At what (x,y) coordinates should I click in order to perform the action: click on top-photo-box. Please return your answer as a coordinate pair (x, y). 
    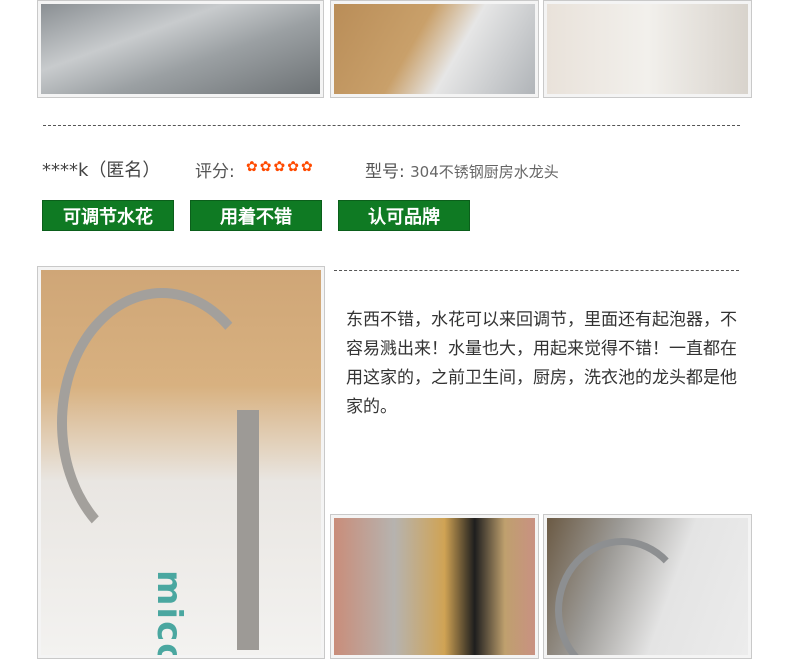
    Looking at the image, I should click on (434, 49).